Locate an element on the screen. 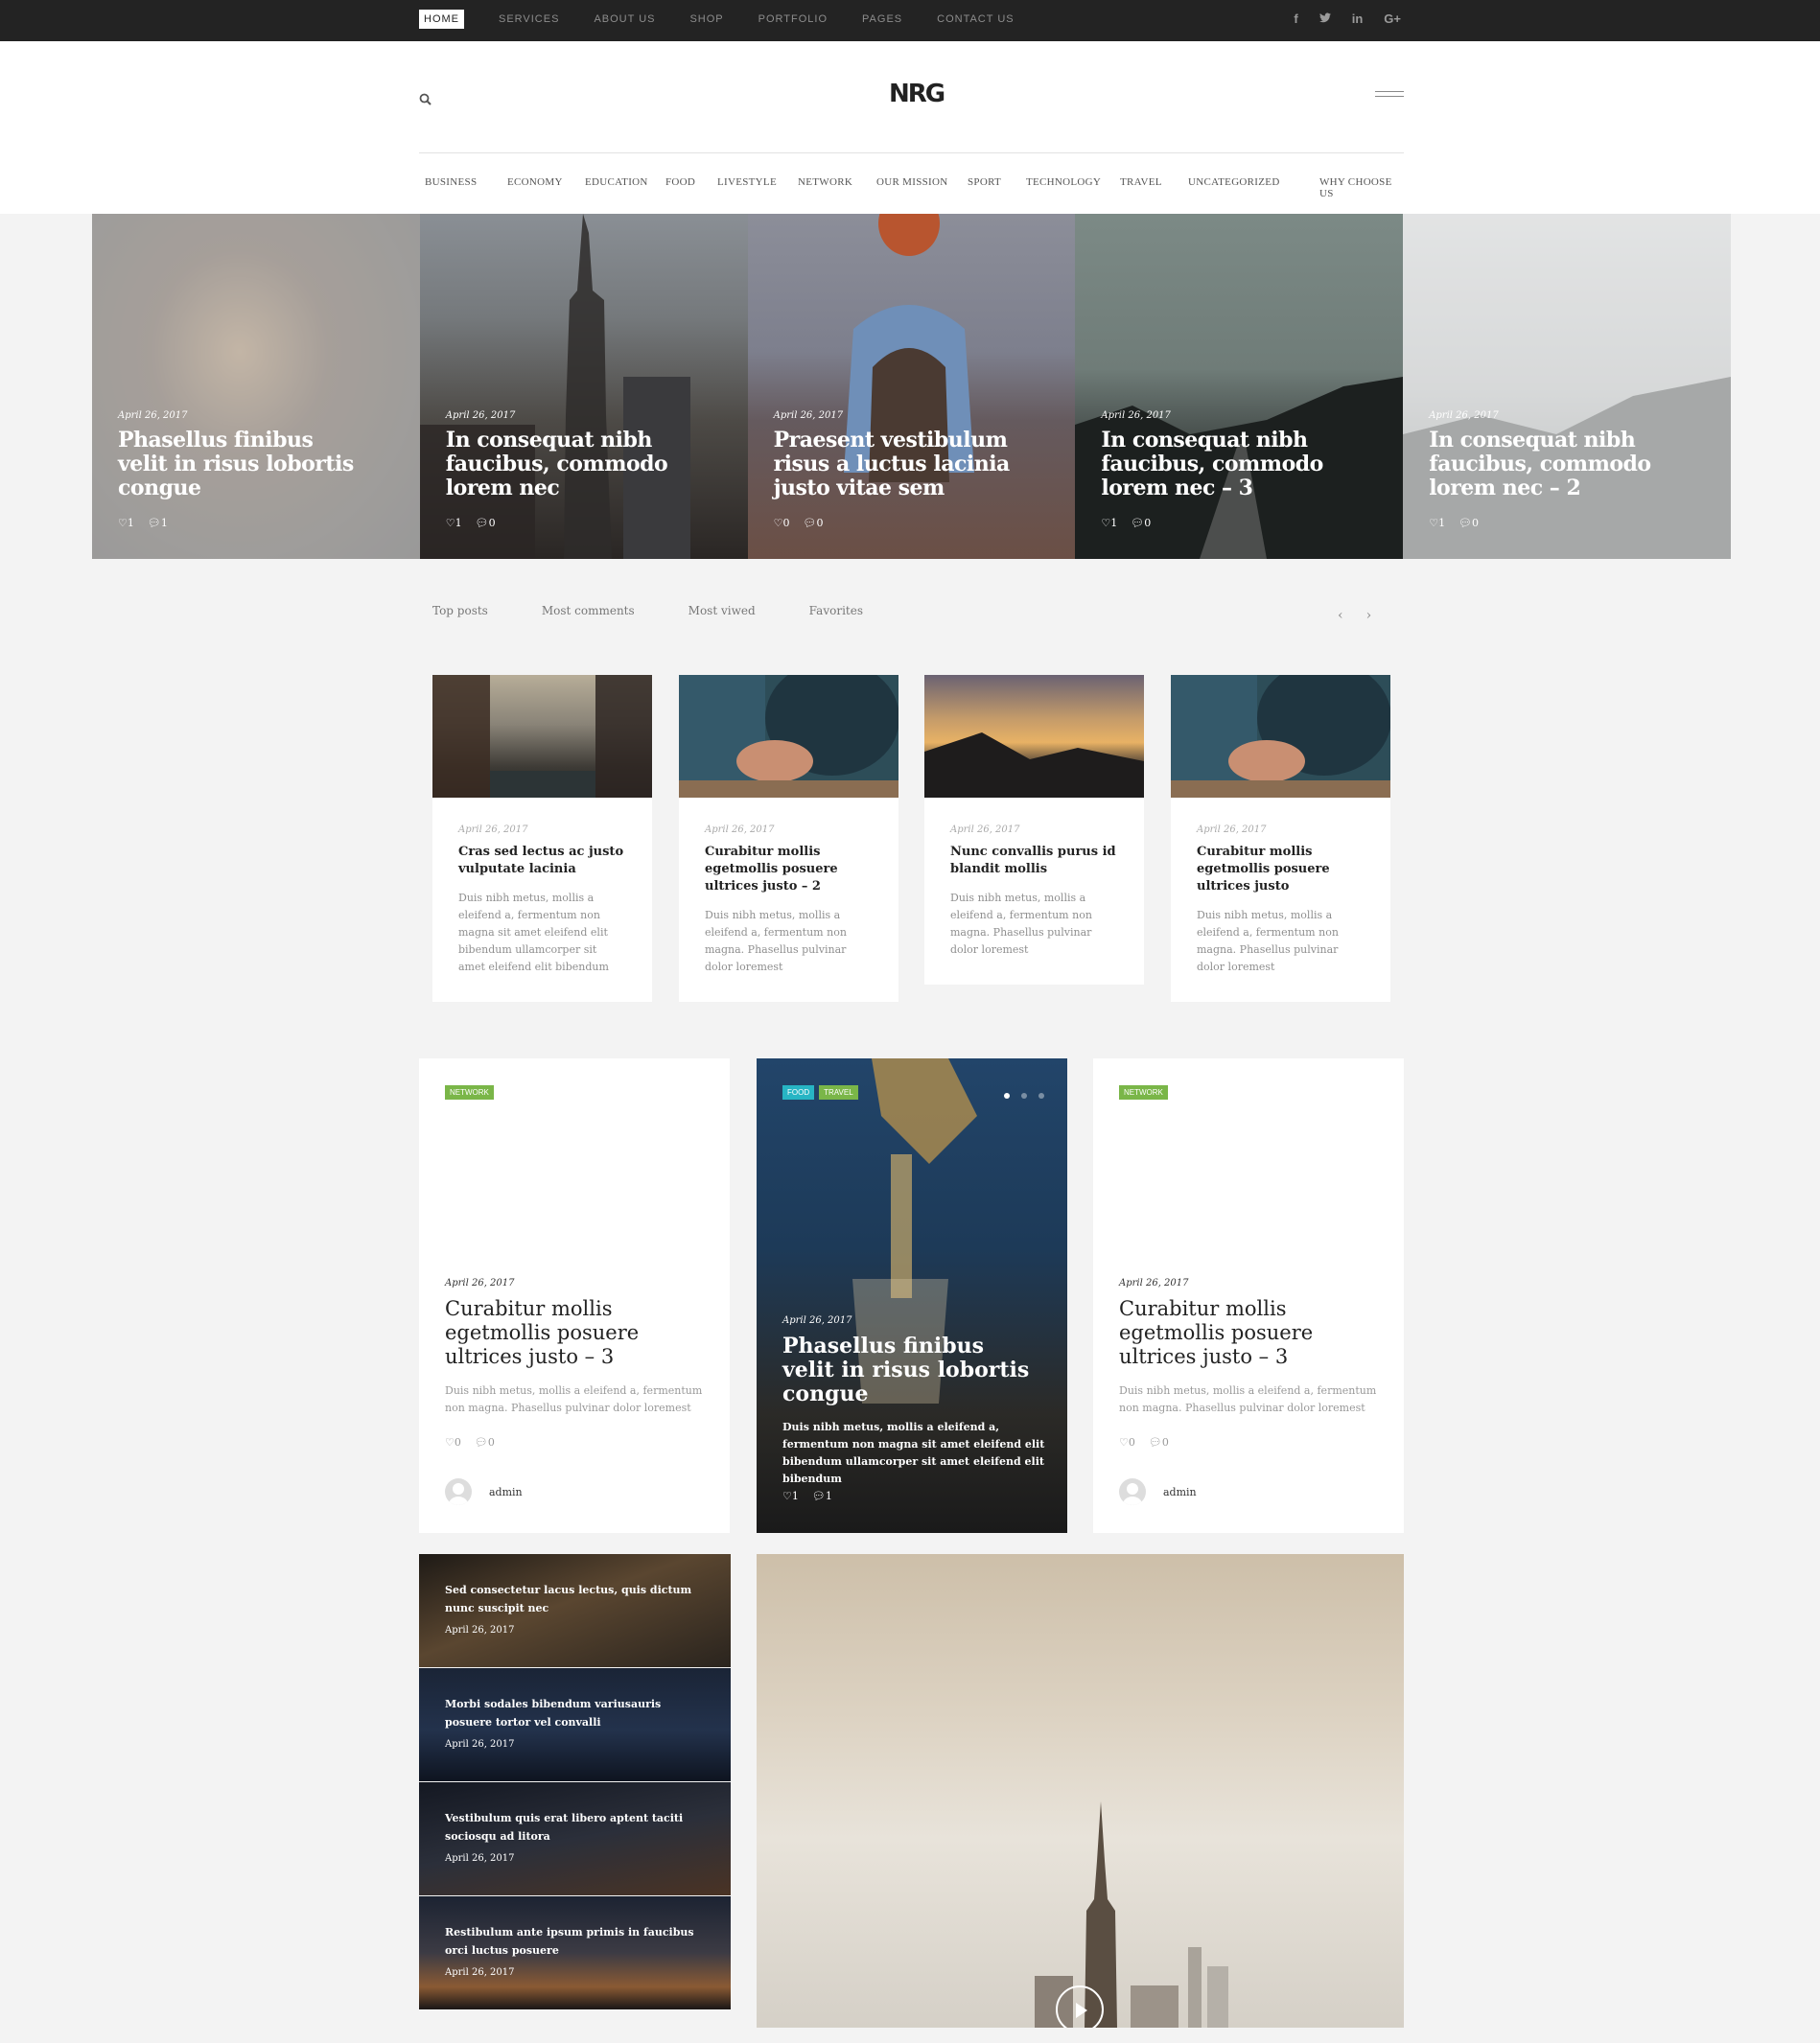  topnav-contact-us: CONTACT US is located at coordinates (976, 20).